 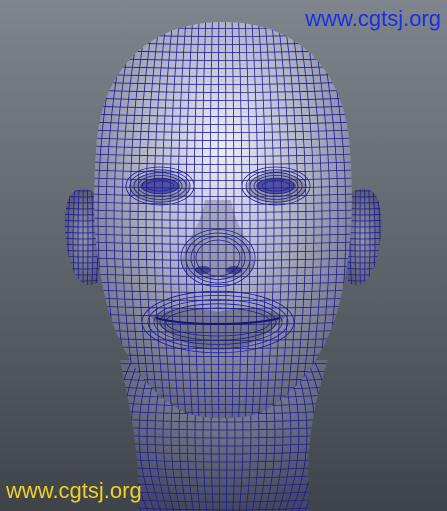 I want to click on right-eye, so click(x=276, y=186).